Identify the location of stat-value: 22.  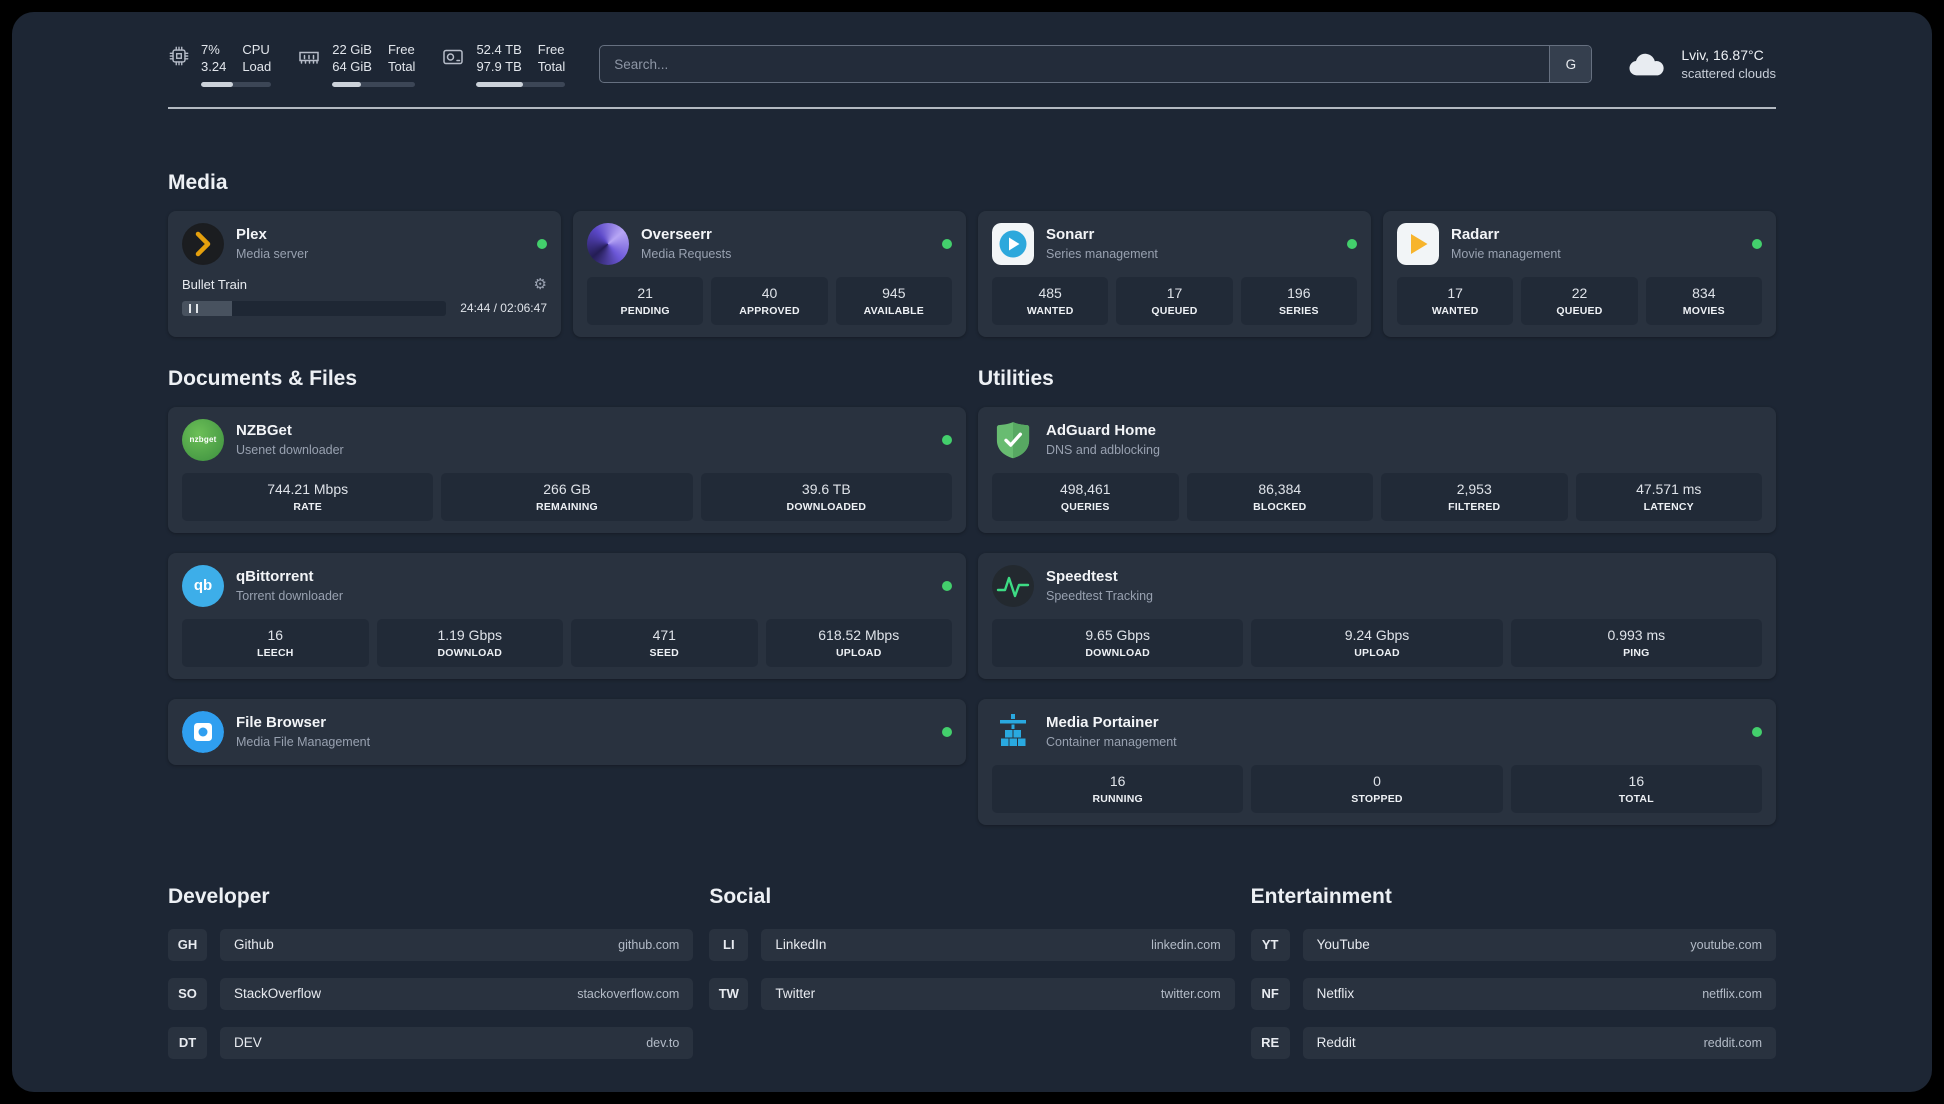
(1579, 292).